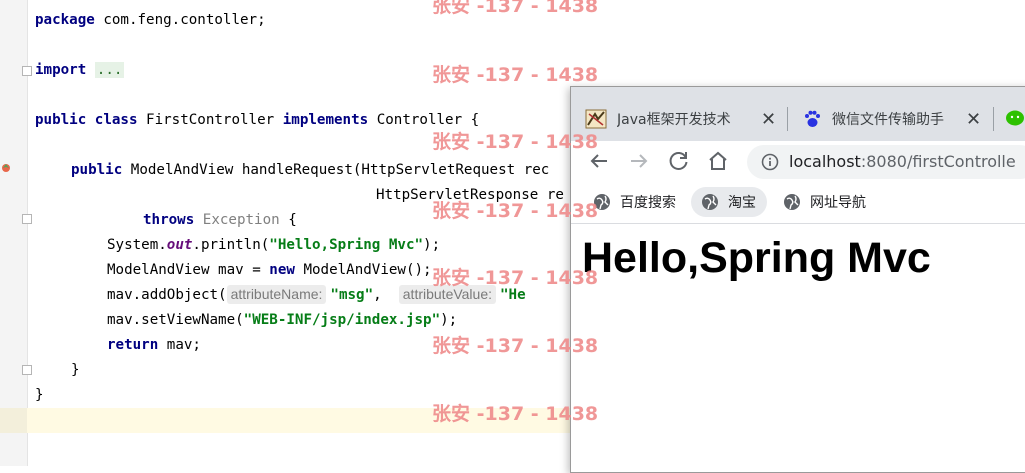  I want to click on code-line-12: }, so click(75, 370).